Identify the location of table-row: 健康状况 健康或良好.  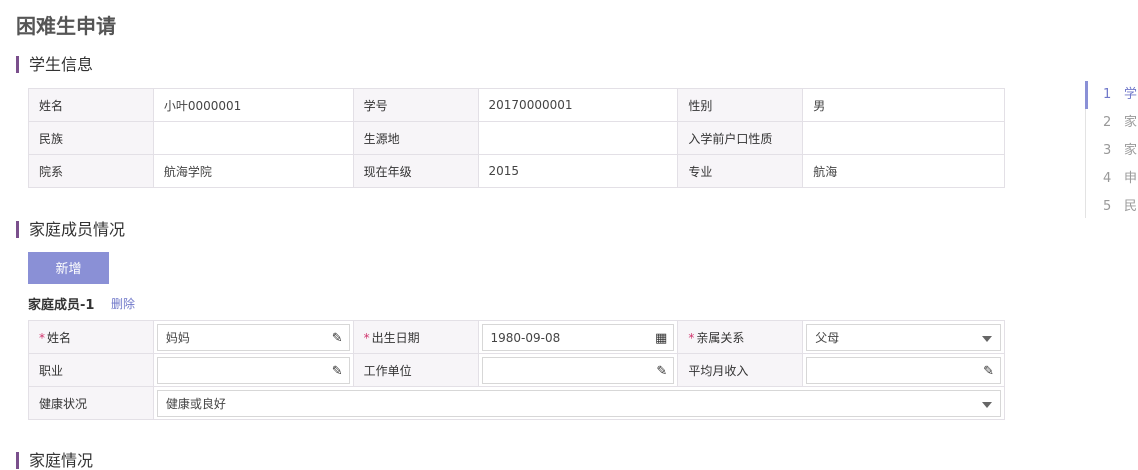
(517, 403).